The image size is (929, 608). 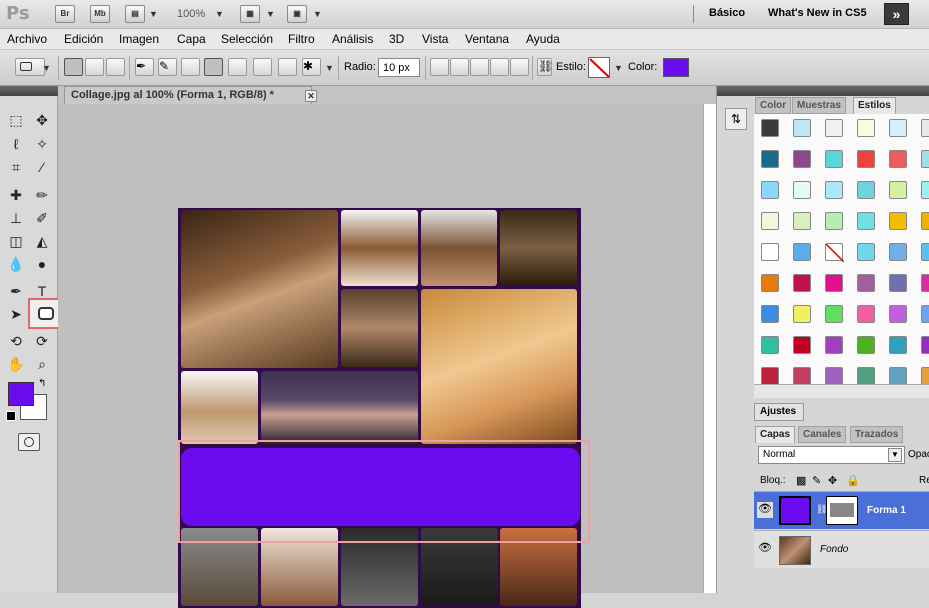 What do you see at coordinates (16, 241) in the screenshot?
I see `eraser-tool-icon: ◫` at bounding box center [16, 241].